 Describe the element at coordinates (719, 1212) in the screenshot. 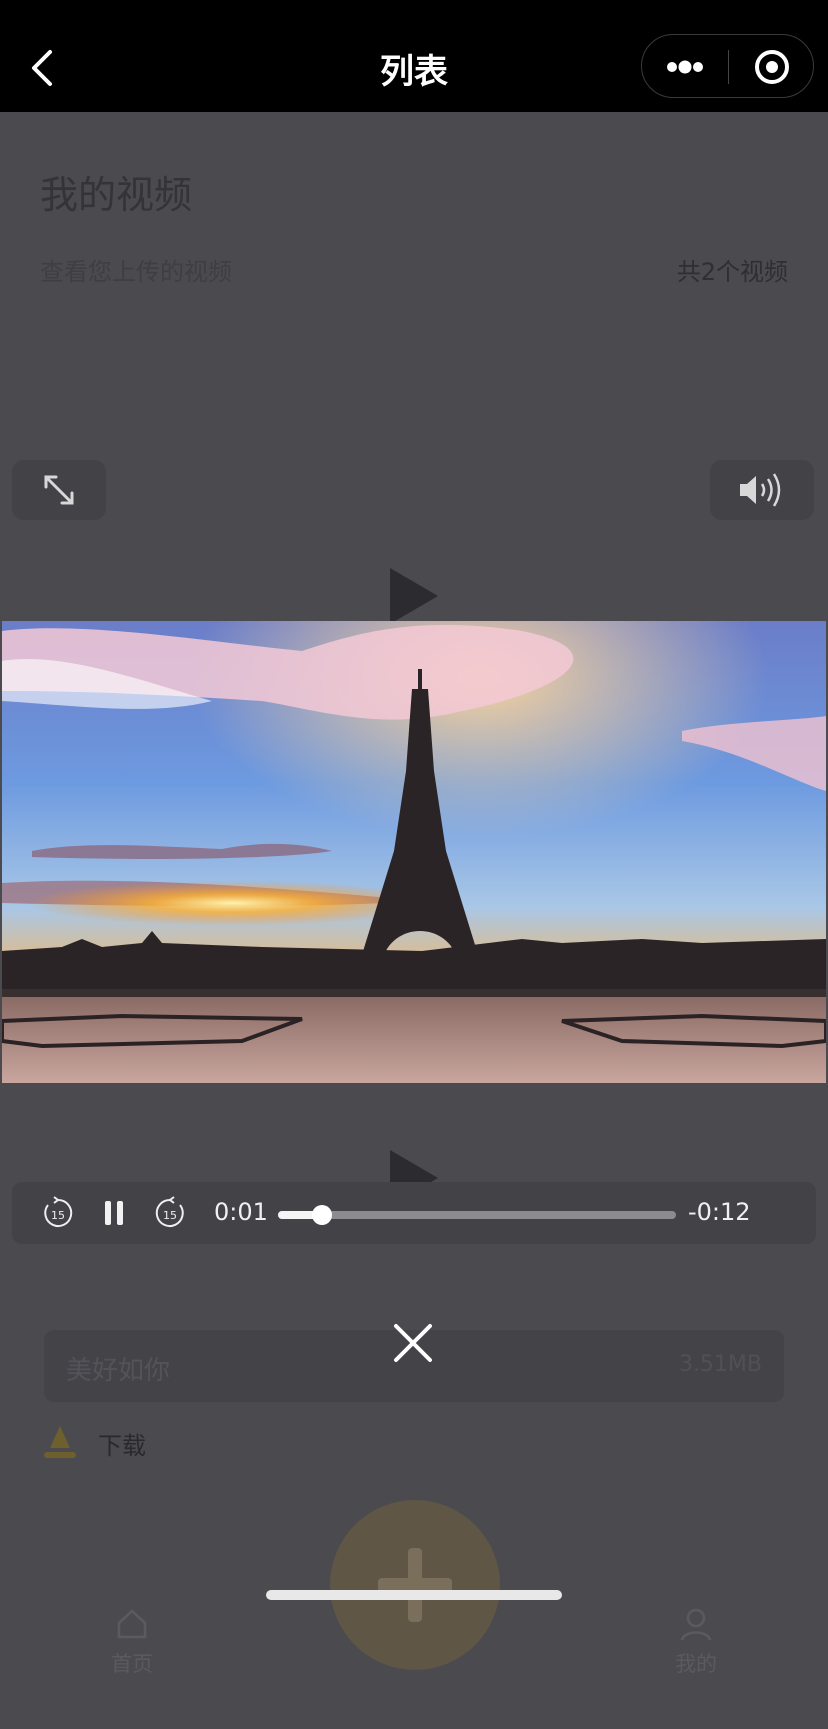

I see `remaining-time: -0:12` at that location.